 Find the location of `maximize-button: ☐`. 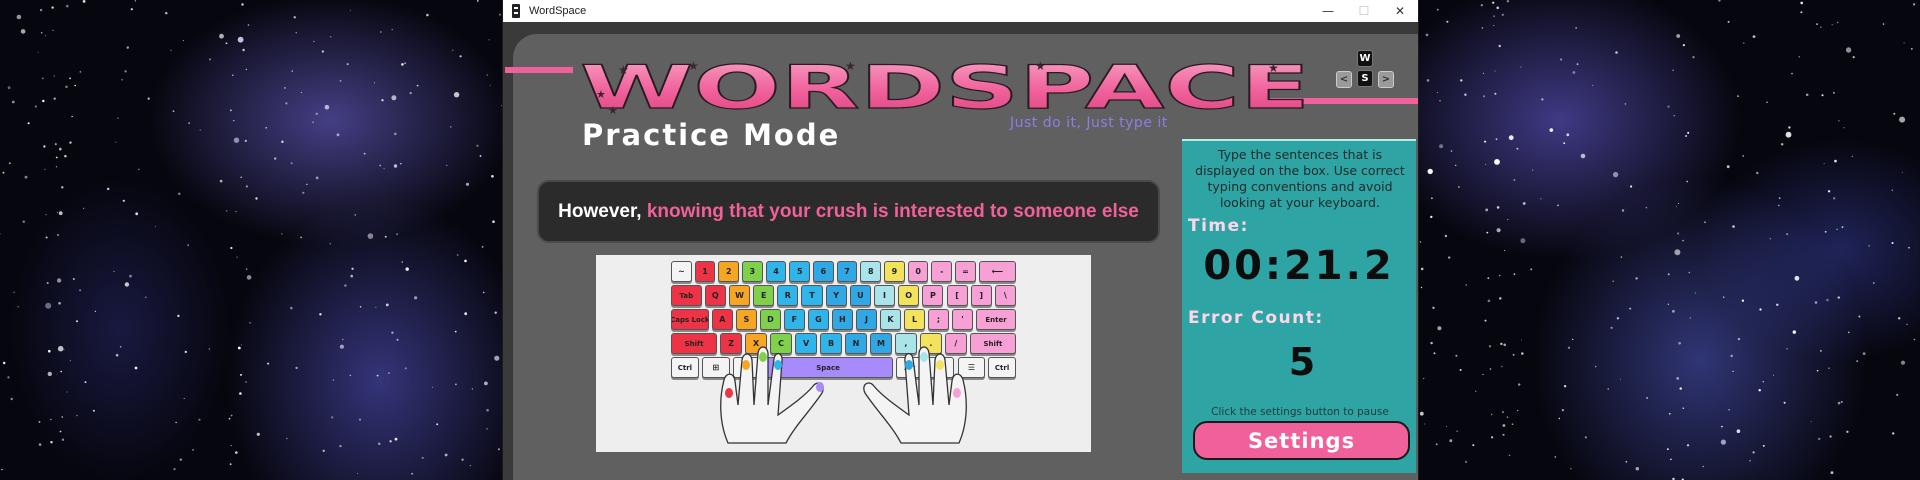

maximize-button: ☐ is located at coordinates (1364, 11).